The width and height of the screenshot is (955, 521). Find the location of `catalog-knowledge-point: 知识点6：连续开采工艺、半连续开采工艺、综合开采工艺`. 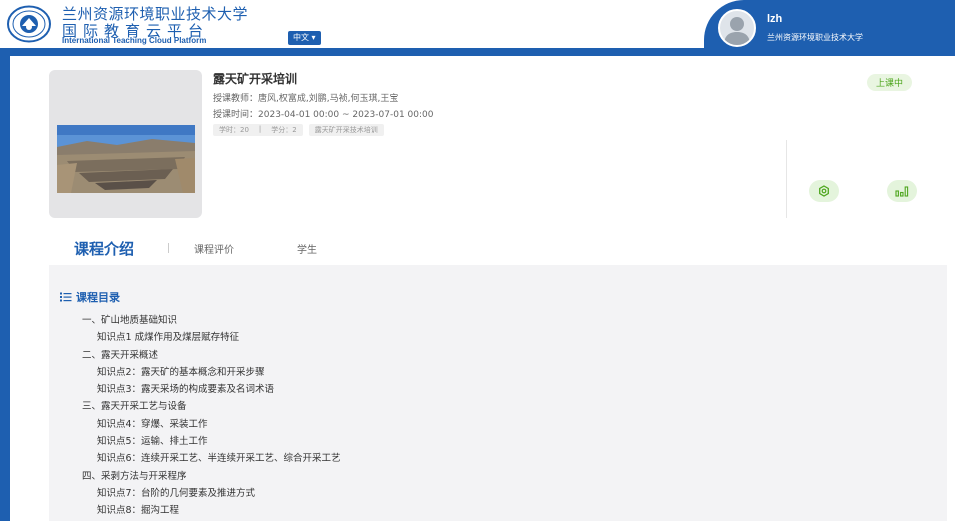

catalog-knowledge-point: 知识点6：连续开采工艺、半连续开采工艺、综合开采工艺 is located at coordinates (211, 458).